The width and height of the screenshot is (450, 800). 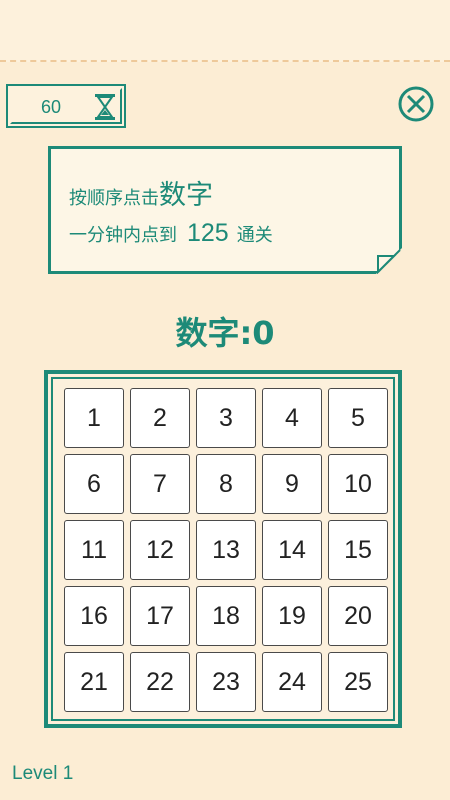 What do you see at coordinates (160, 682) in the screenshot?
I see `number-cell: 22` at bounding box center [160, 682].